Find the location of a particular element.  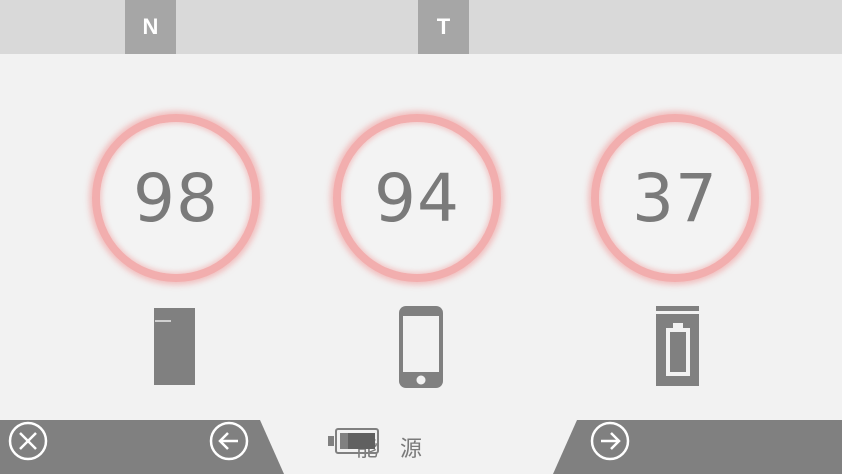

tab-t: T is located at coordinates (443, 27).